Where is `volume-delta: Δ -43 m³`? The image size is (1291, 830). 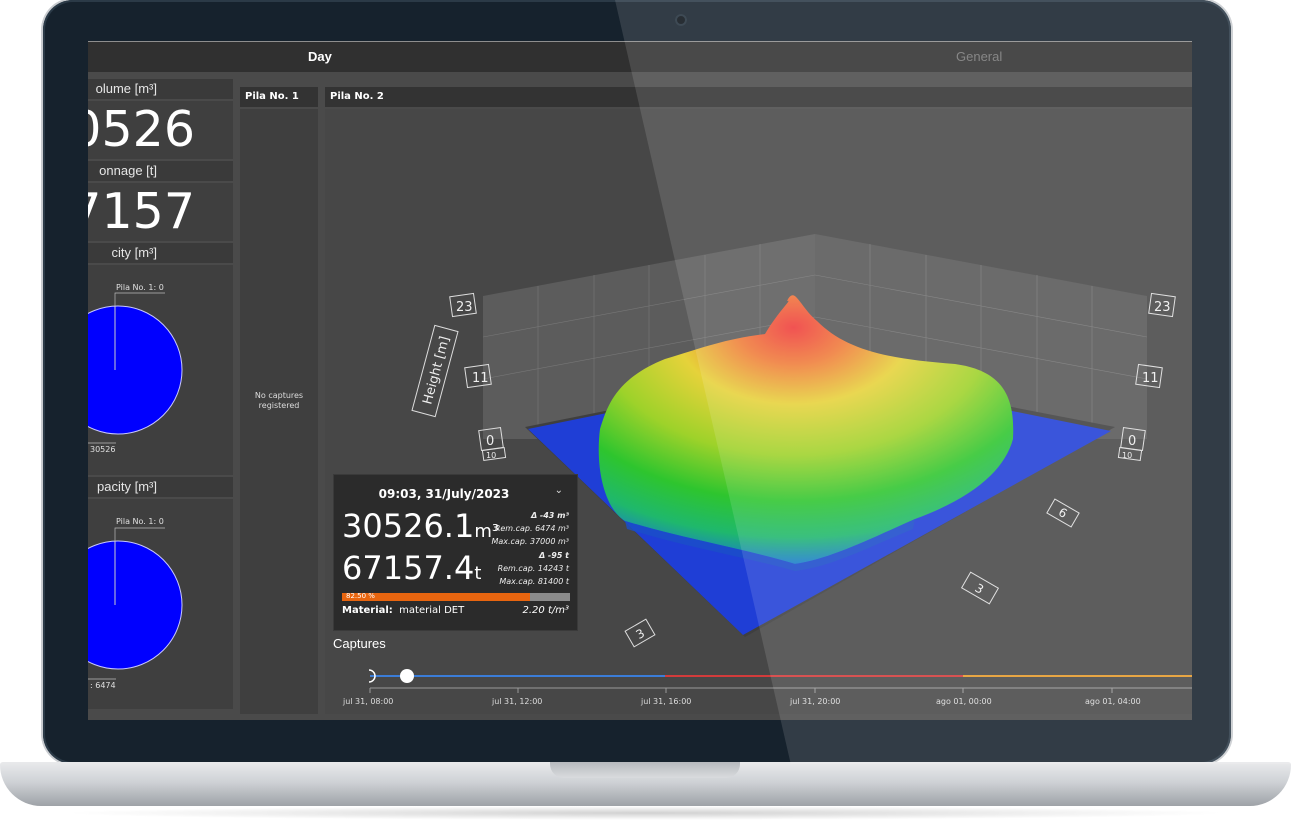
volume-delta: Δ -43 m³ is located at coordinates (549, 515).